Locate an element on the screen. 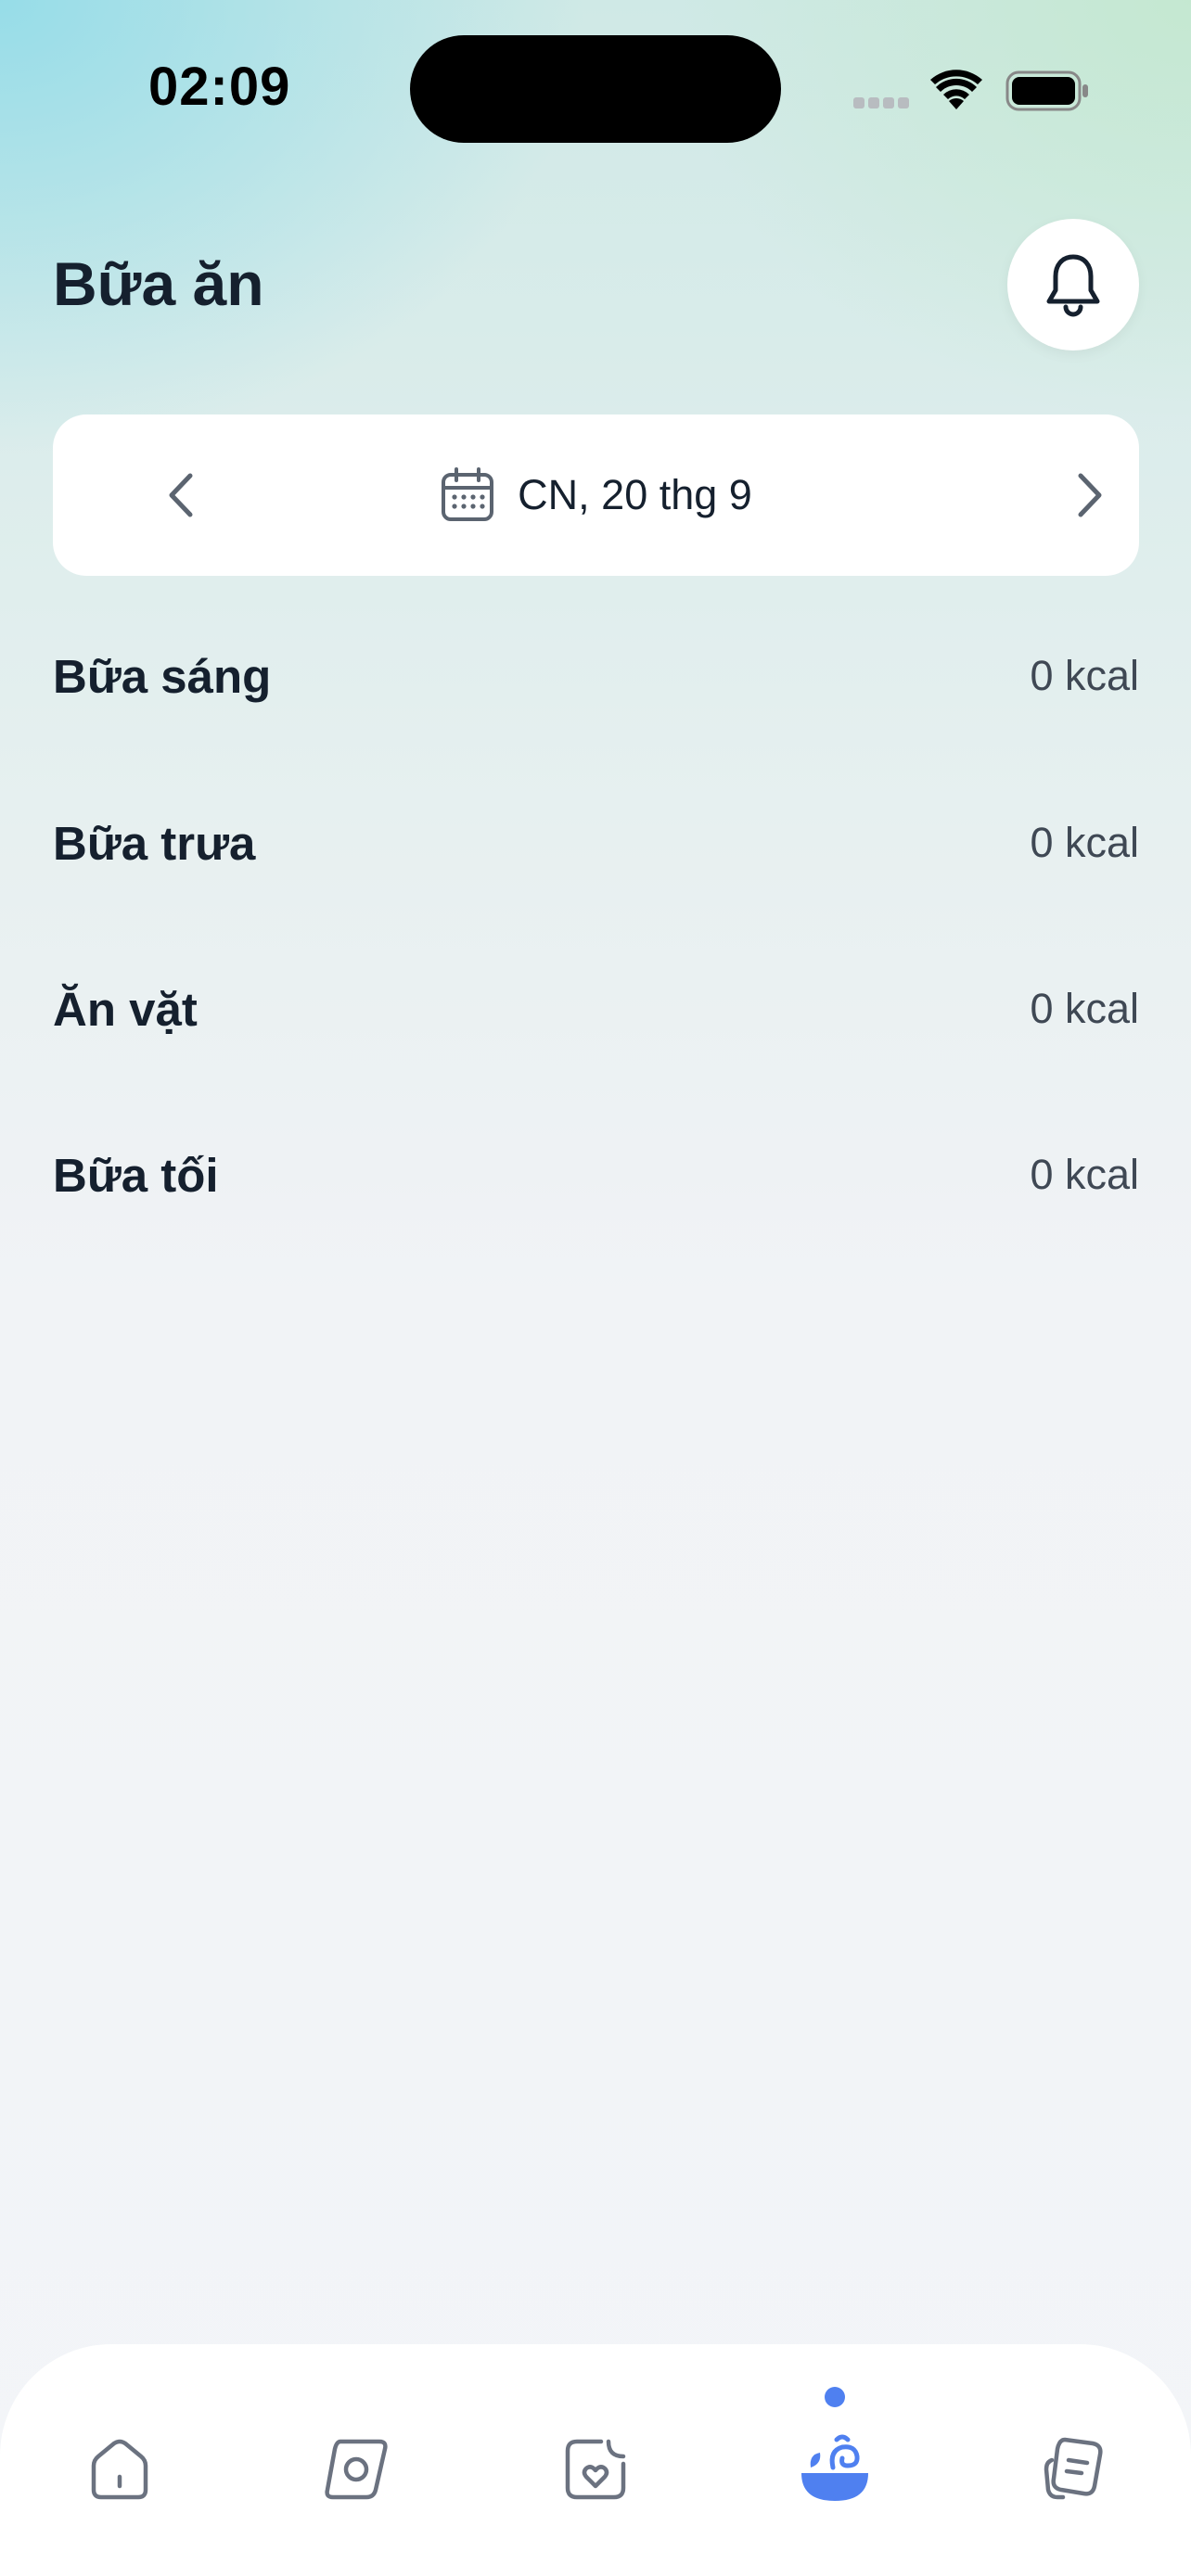 Image resolution: width=1191 pixels, height=2576 pixels. meal-row-dinner: Bữa tối 0 kcal is located at coordinates (596, 1175).